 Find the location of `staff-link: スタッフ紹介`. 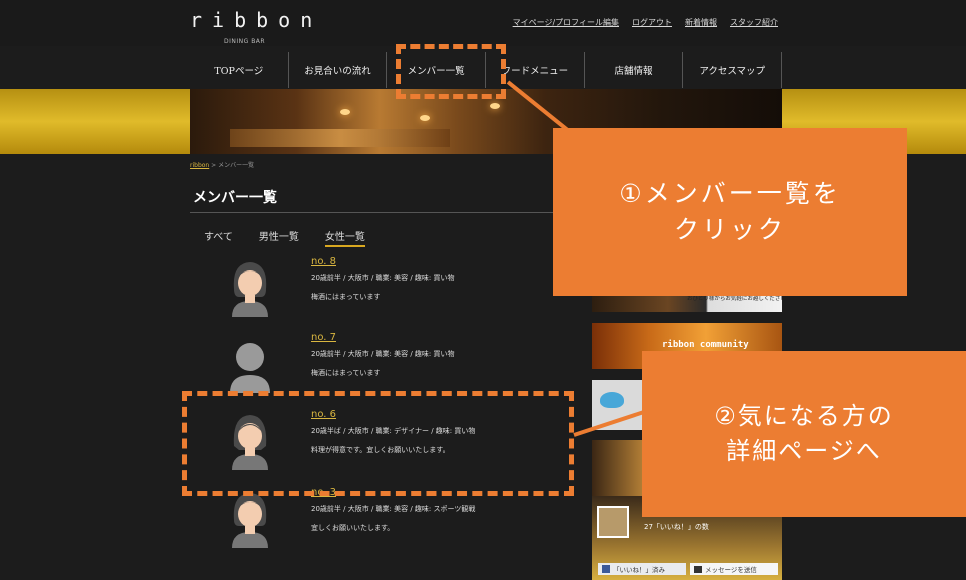

staff-link: スタッフ紹介 is located at coordinates (754, 22).